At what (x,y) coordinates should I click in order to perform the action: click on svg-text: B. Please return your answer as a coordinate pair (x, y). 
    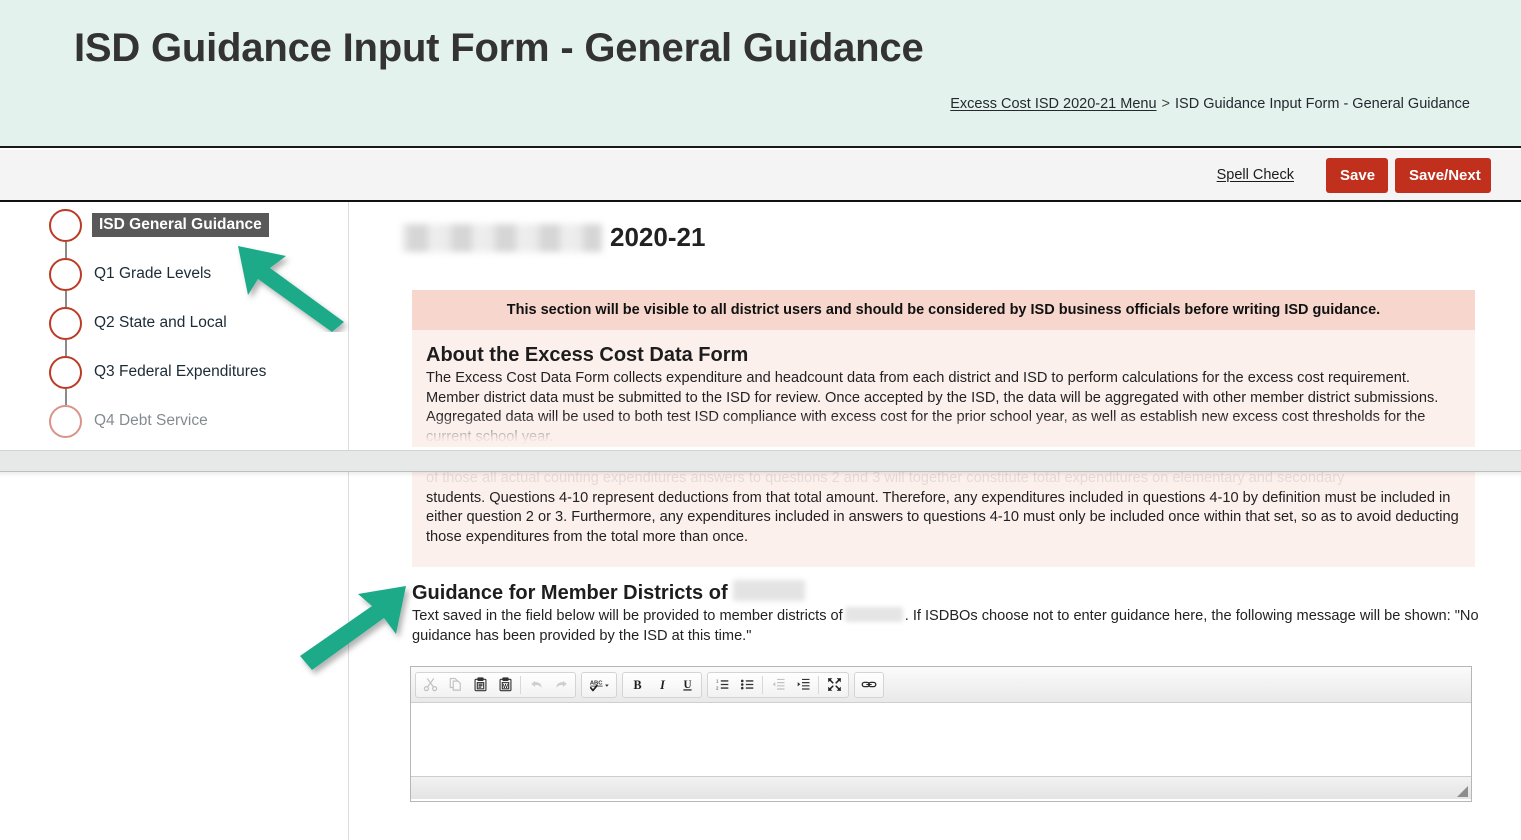
    Looking at the image, I should click on (637, 685).